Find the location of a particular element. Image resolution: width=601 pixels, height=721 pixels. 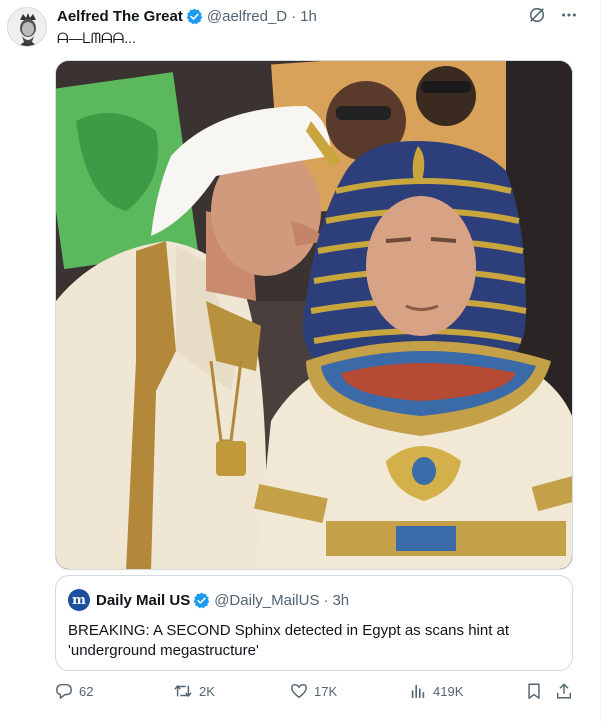

quote-author-name: Daily Mail US is located at coordinates (143, 600).